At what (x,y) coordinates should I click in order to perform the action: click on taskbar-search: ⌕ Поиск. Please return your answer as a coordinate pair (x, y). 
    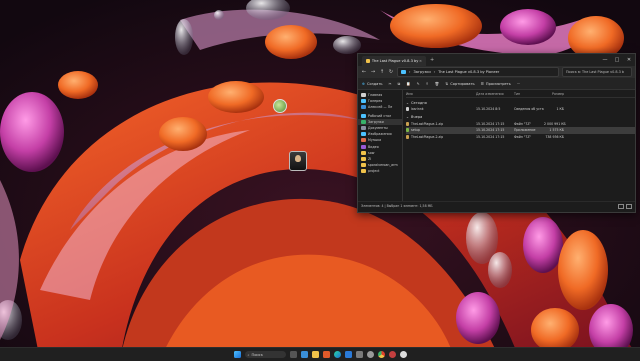
    Looking at the image, I should click on (265, 354).